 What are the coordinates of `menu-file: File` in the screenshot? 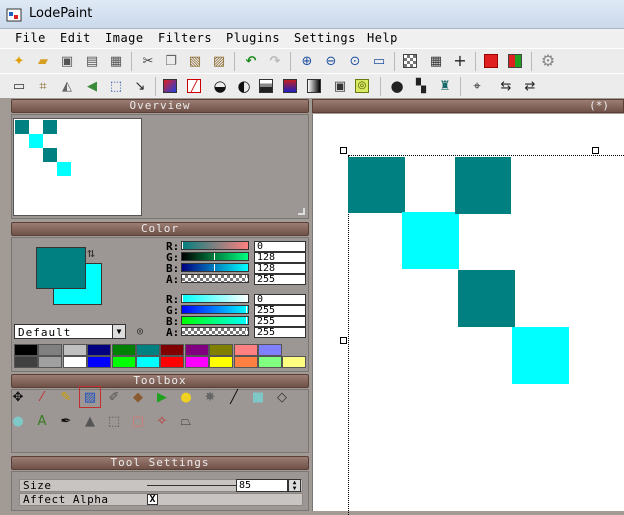 It's located at (30, 38).